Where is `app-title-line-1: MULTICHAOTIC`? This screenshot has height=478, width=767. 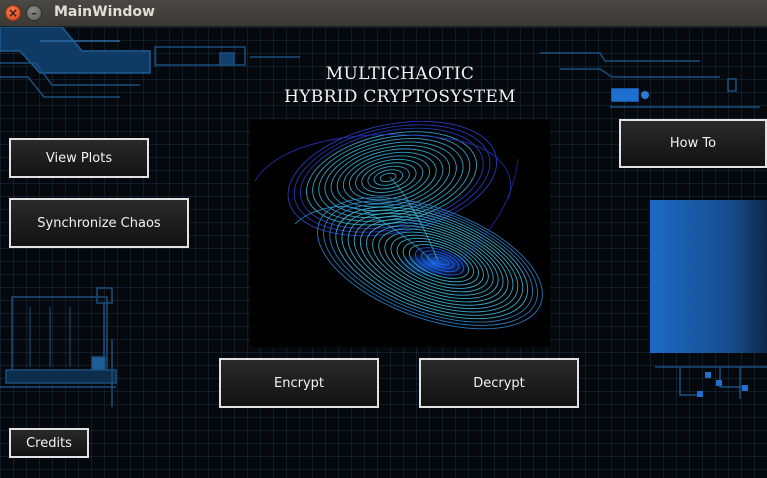 app-title-line-1: MULTICHAOTIC is located at coordinates (400, 74).